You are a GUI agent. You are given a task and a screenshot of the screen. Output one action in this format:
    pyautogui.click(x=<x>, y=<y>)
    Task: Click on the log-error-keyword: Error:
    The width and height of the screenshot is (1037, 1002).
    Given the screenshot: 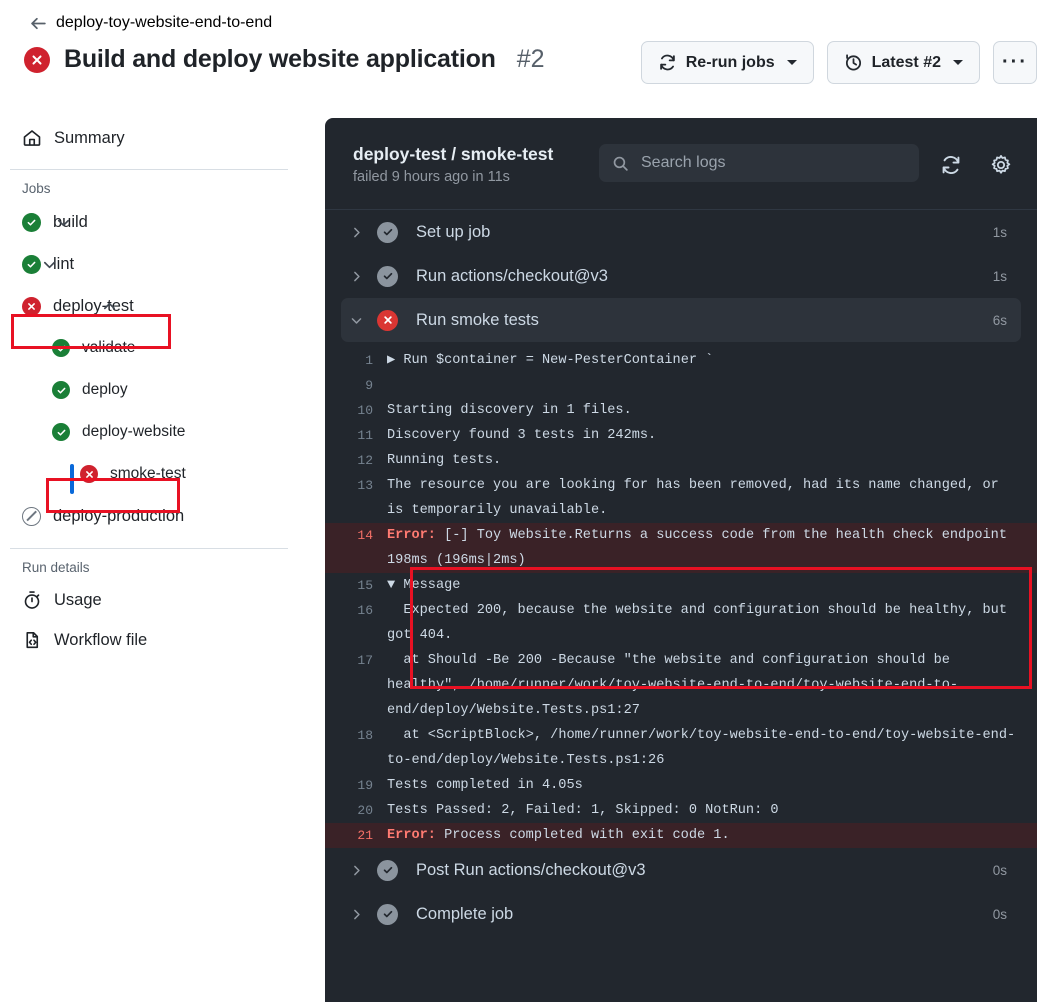 What is the action you would take?
    pyautogui.click(x=411, y=835)
    